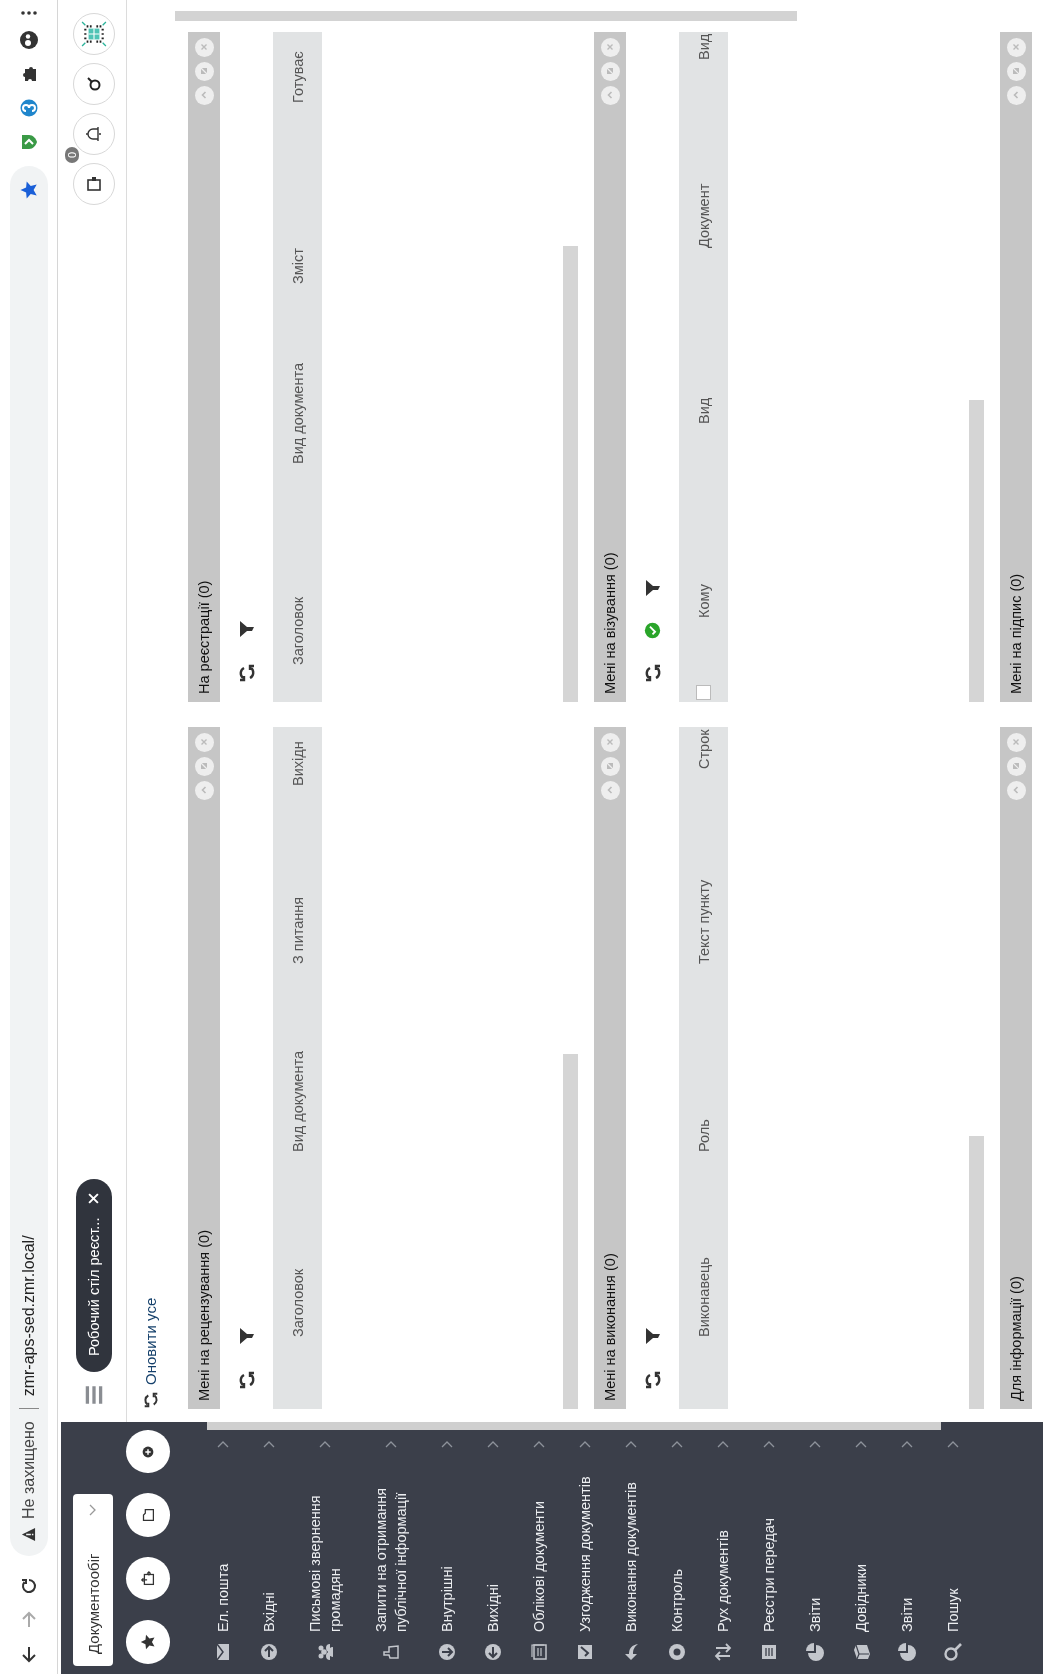 This screenshot has width=1043, height=1674. I want to click on export-button, so click(148, 1579).